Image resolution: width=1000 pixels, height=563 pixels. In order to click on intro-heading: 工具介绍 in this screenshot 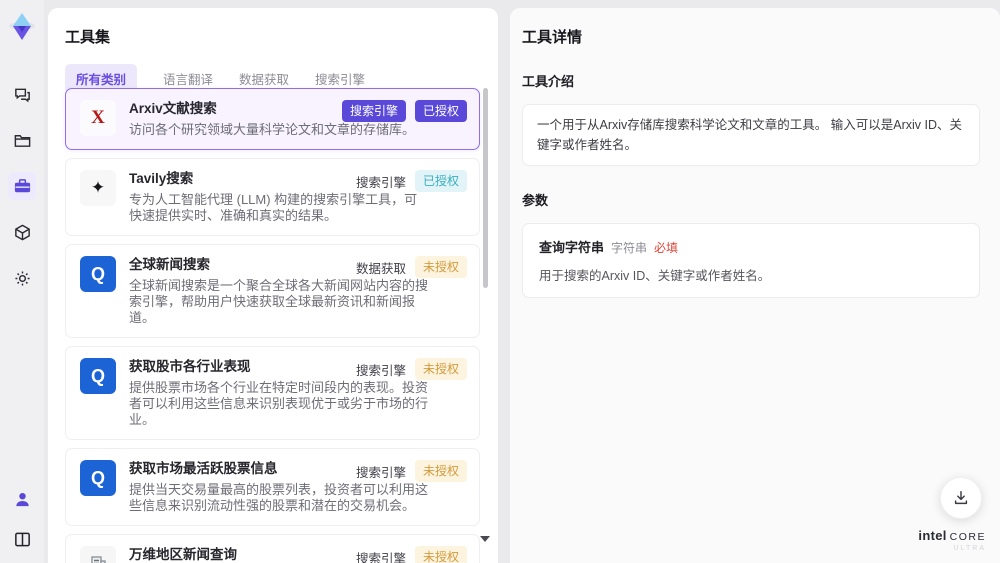, I will do `click(548, 81)`.